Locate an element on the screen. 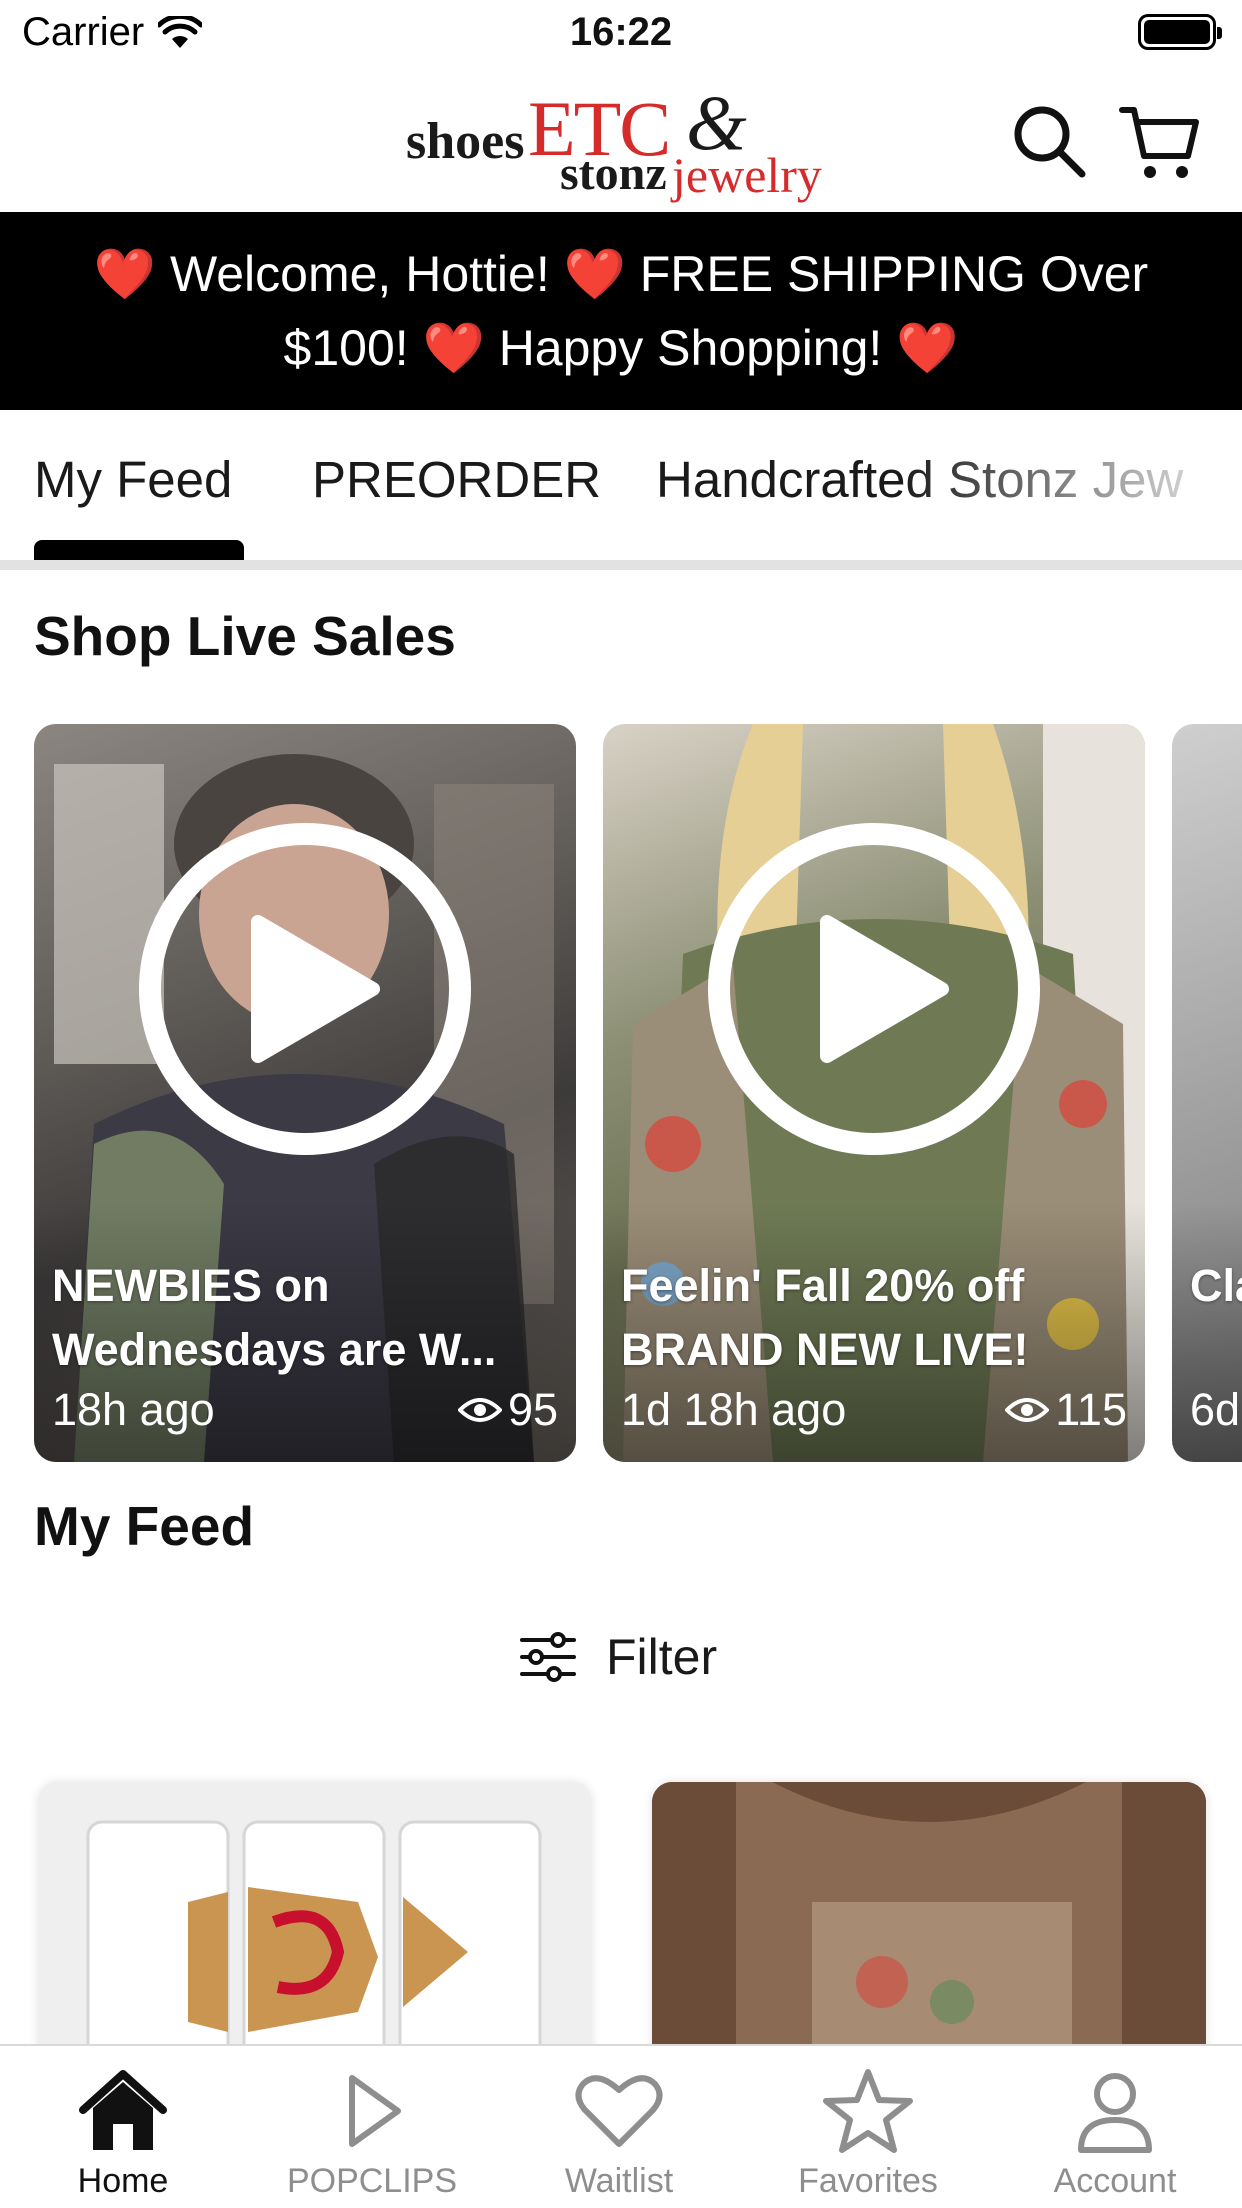 The image size is (1242, 2208). category-tabs: My Feed PREORDER Handcrafted Stonz Jew is located at coordinates (621, 485).